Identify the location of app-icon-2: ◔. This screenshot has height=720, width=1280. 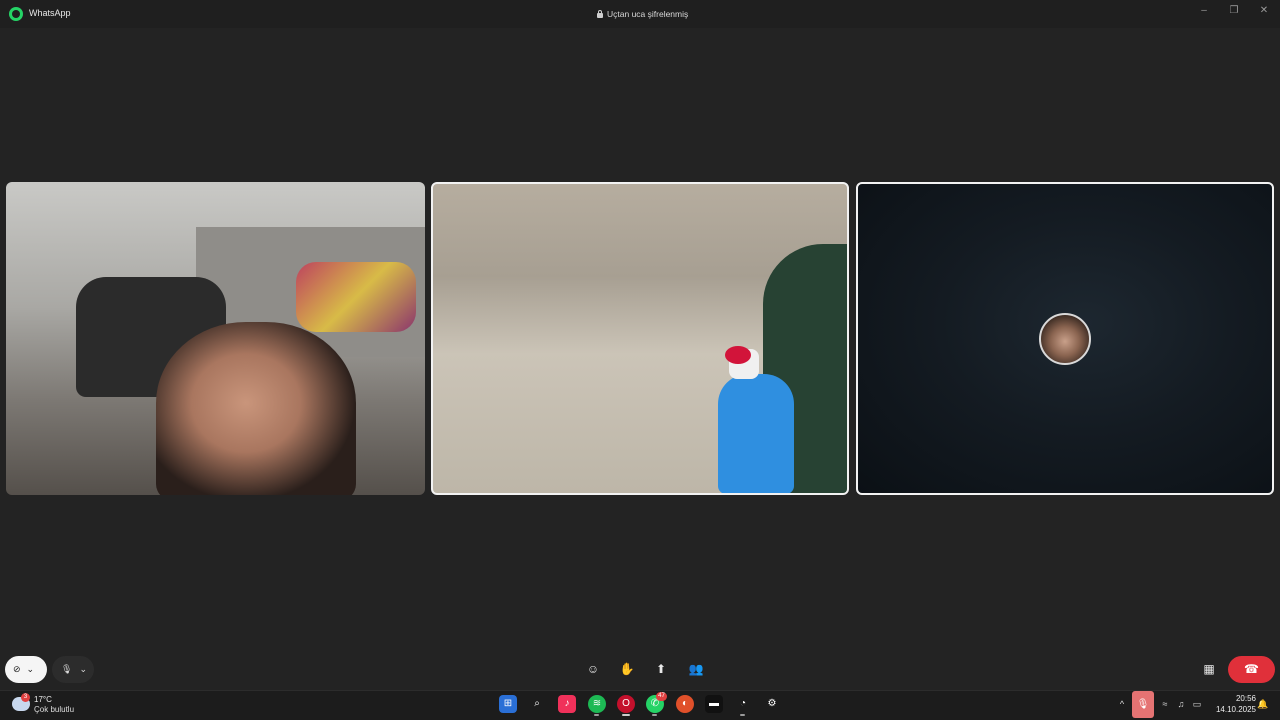
(743, 704).